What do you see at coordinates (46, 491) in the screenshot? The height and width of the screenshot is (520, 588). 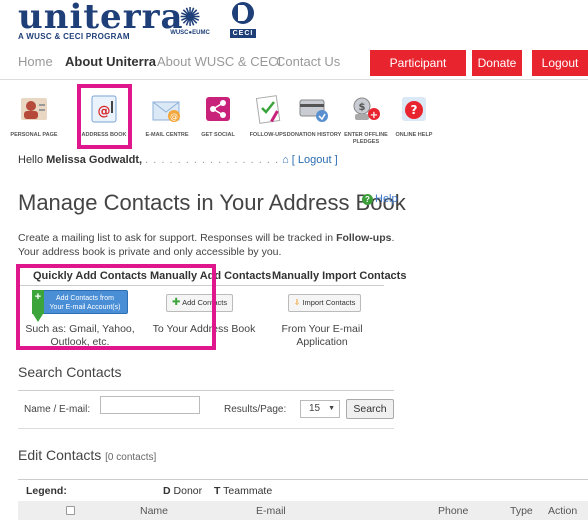 I see `legend-label: Legend:` at bounding box center [46, 491].